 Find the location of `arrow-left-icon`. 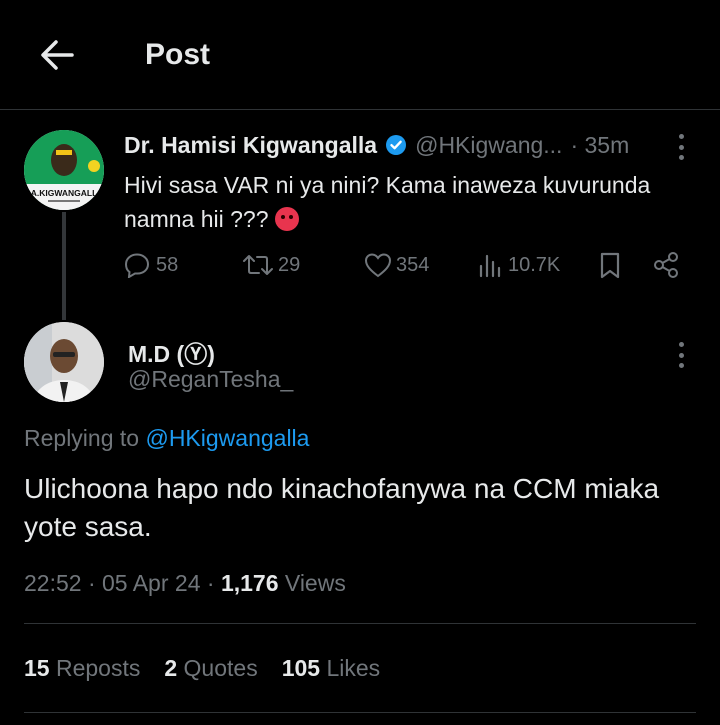

arrow-left-icon is located at coordinates (57, 55).